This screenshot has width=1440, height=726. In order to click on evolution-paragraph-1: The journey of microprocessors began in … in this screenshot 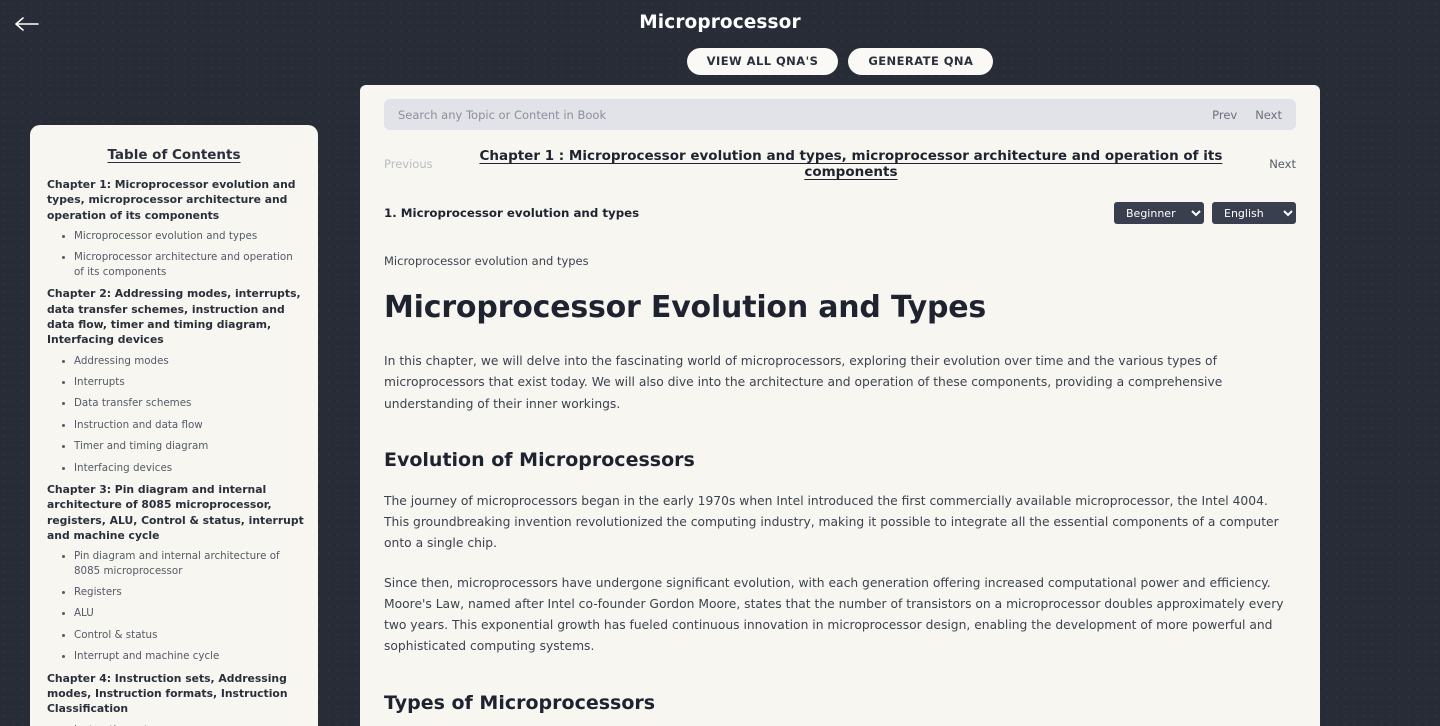, I will do `click(831, 522)`.